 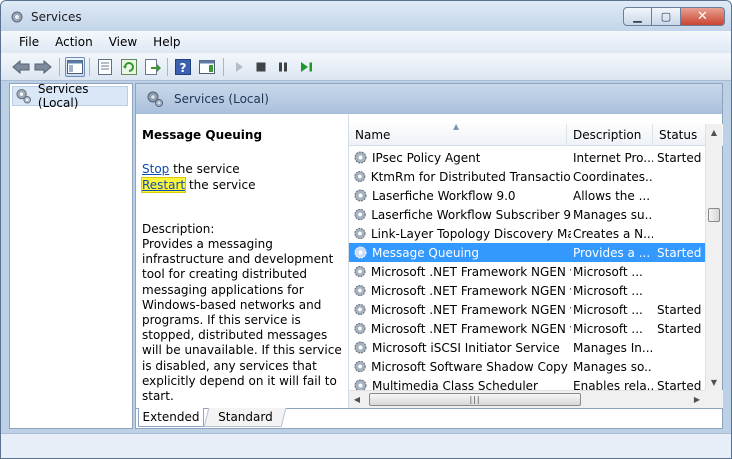 I want to click on back-button, so click(x=21, y=67).